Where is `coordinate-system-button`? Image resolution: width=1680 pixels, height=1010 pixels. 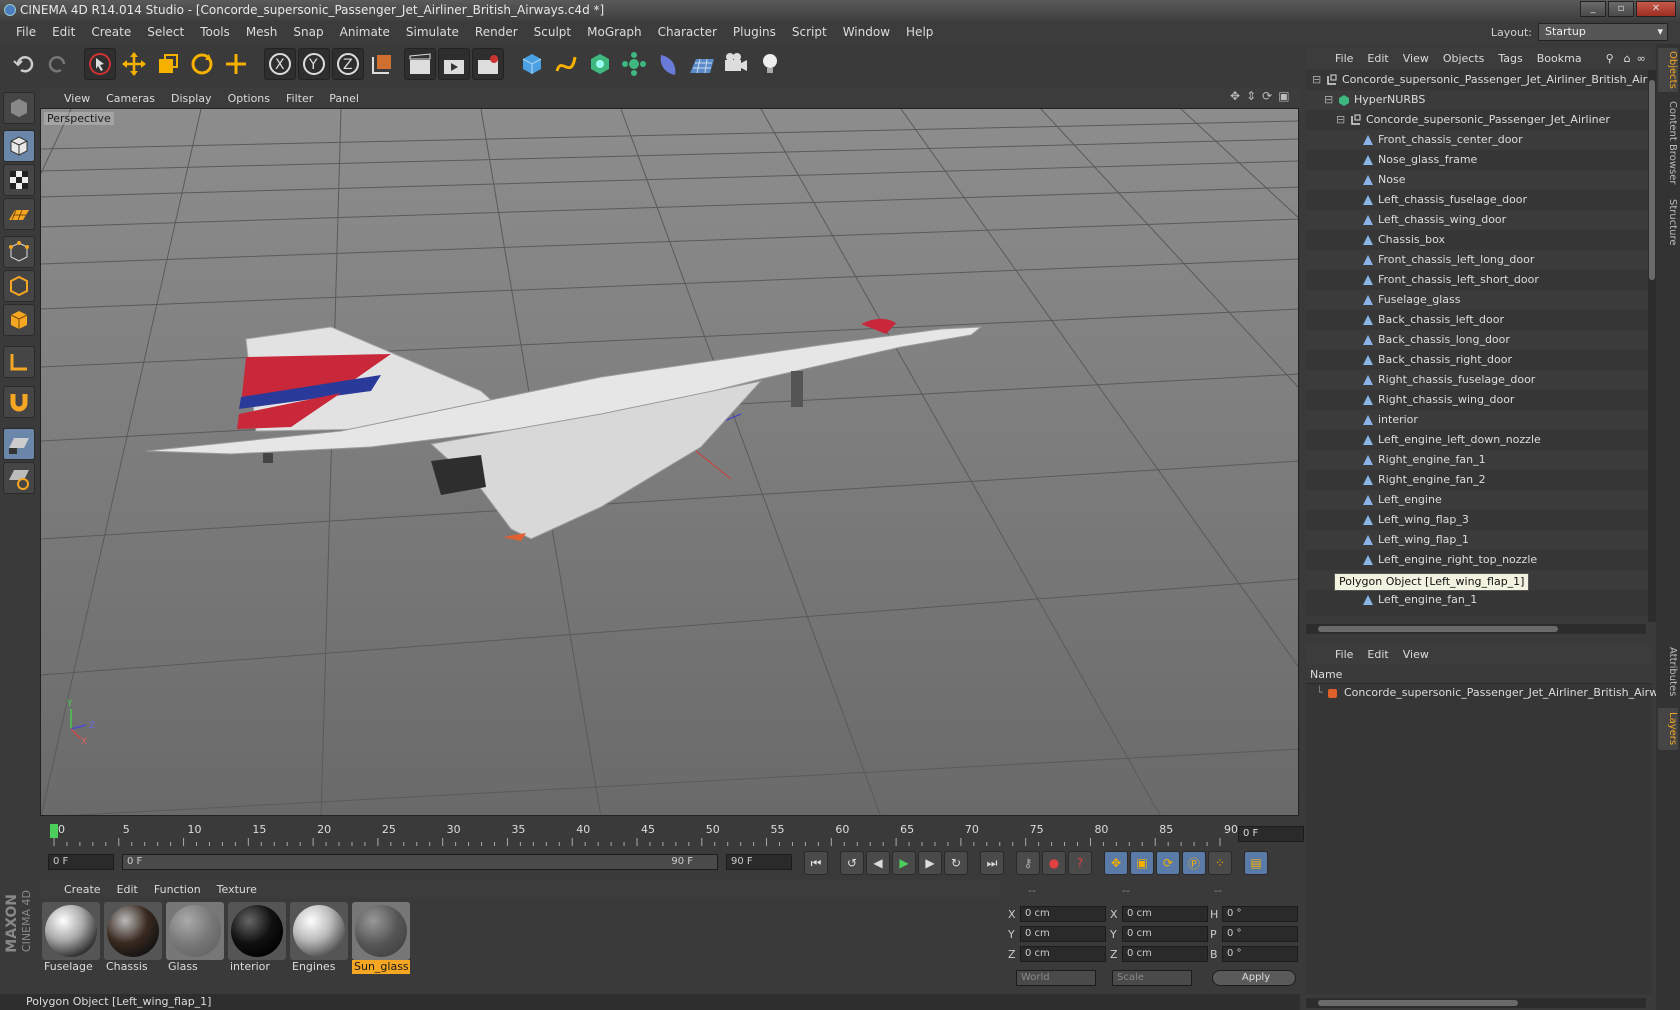
coordinate-system-button is located at coordinates (382, 64).